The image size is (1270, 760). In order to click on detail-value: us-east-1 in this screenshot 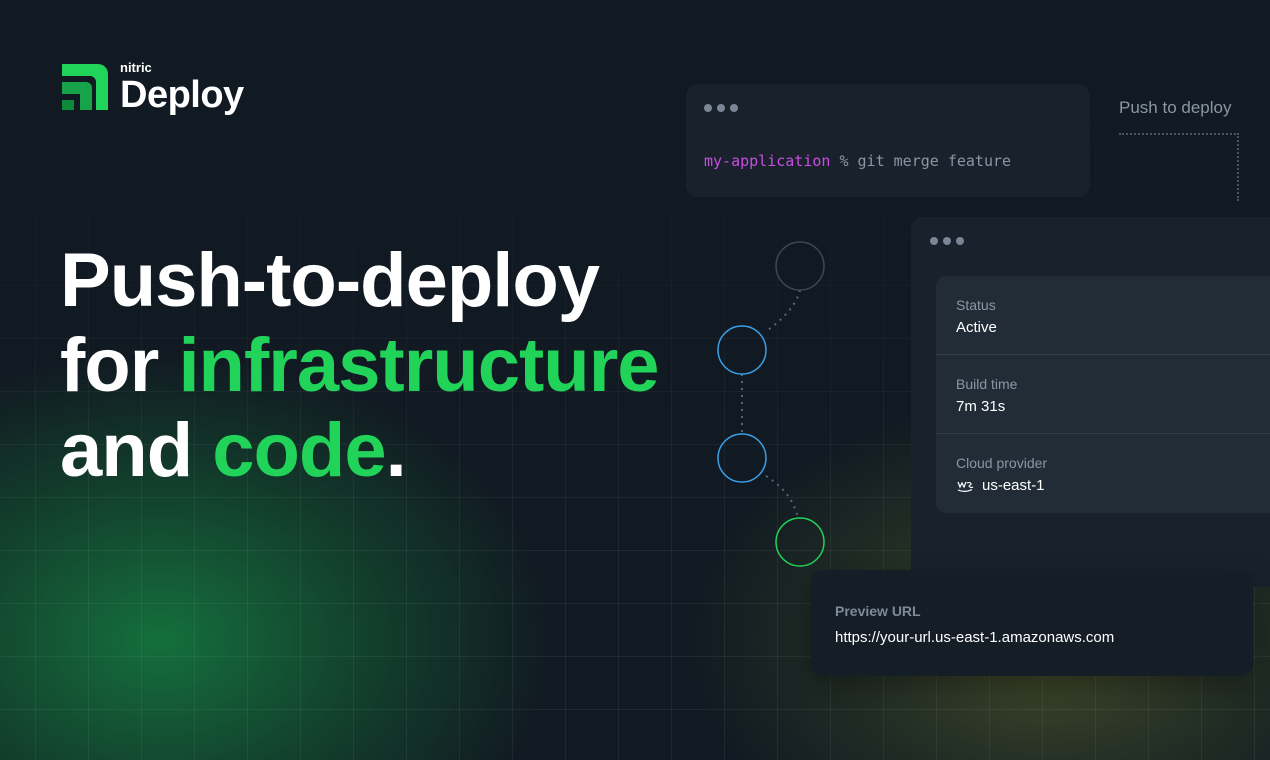, I will do `click(1113, 485)`.